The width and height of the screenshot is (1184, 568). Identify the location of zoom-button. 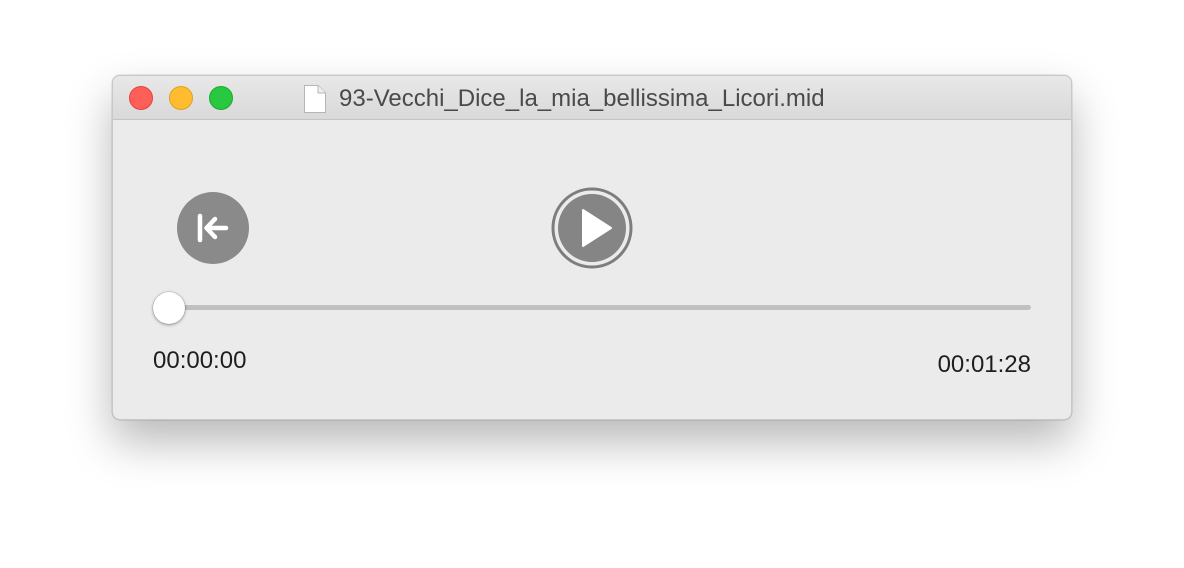
(221, 98).